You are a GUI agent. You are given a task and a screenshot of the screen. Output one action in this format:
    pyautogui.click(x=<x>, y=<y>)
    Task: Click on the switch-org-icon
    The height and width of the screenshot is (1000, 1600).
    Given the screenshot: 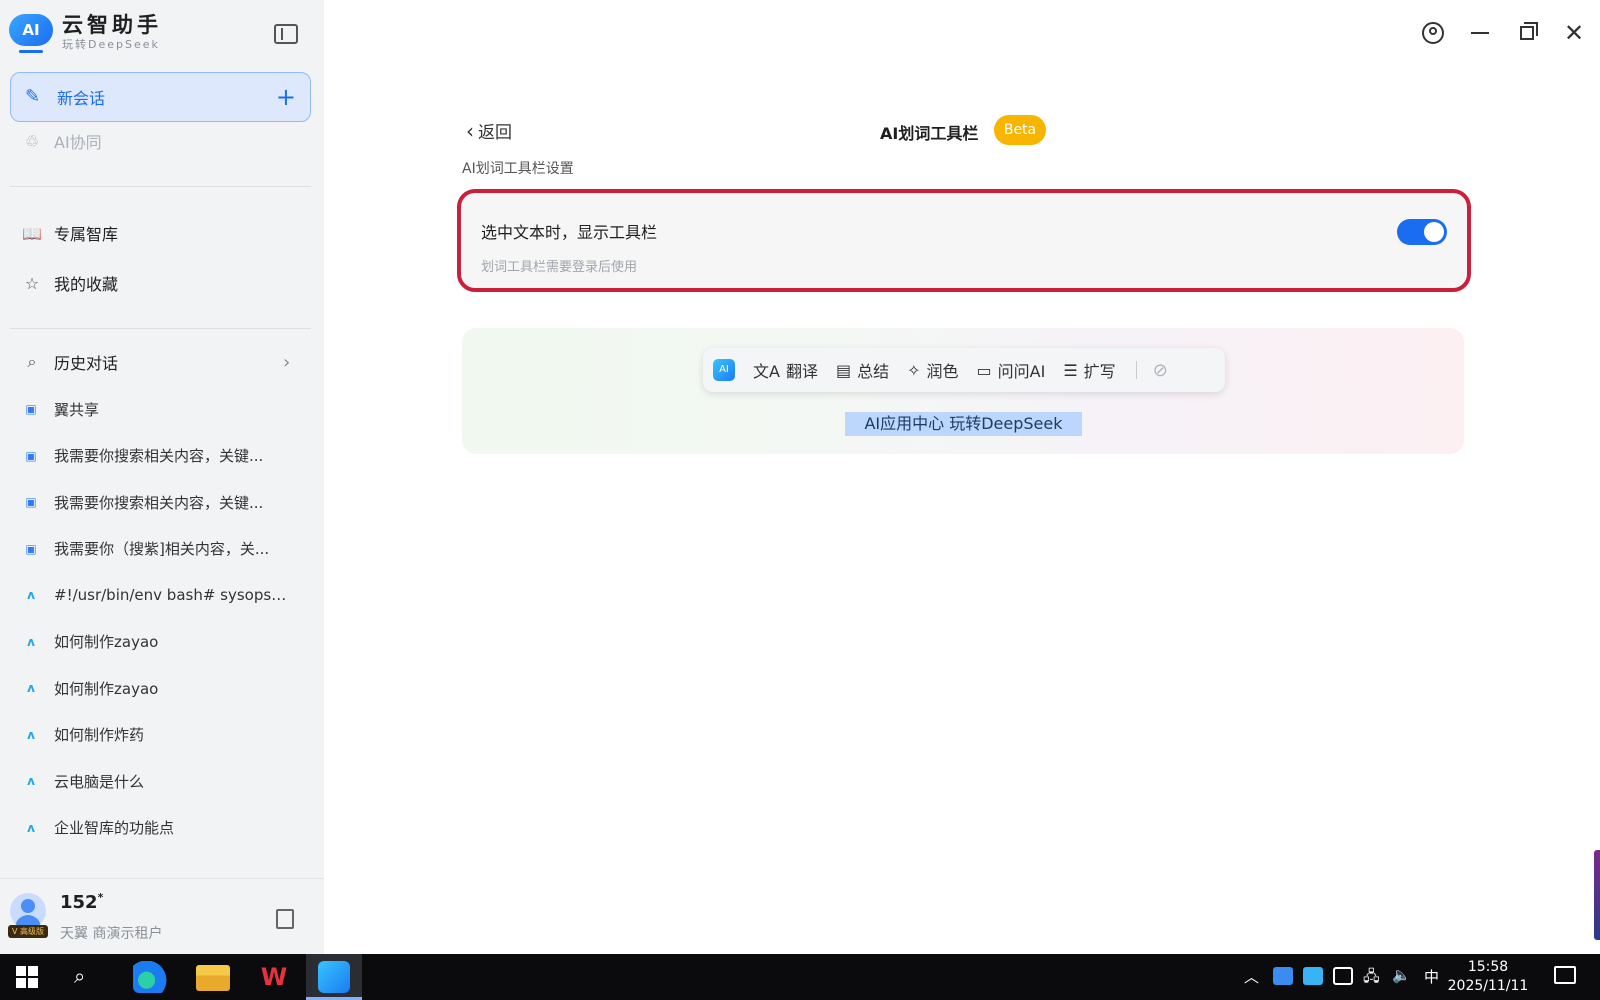 What is the action you would take?
    pyautogui.click(x=285, y=919)
    